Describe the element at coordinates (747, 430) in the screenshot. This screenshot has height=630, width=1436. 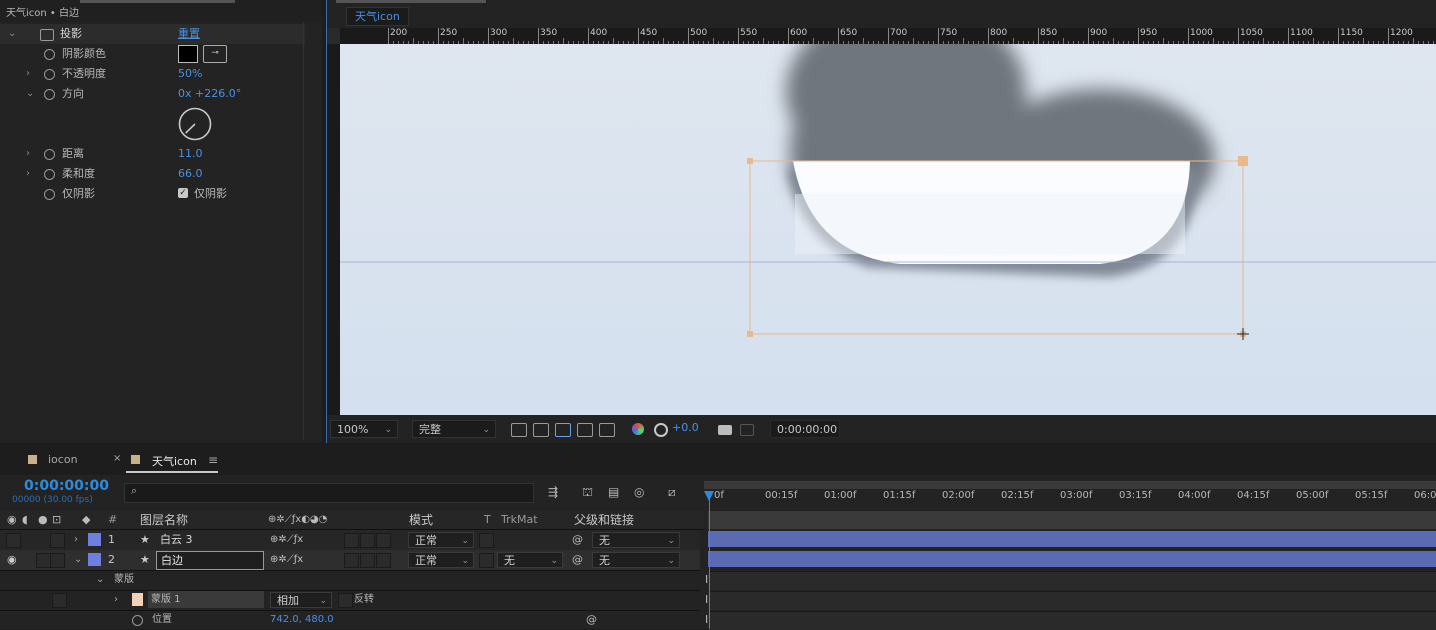
I see `show-snapshot-icon` at that location.